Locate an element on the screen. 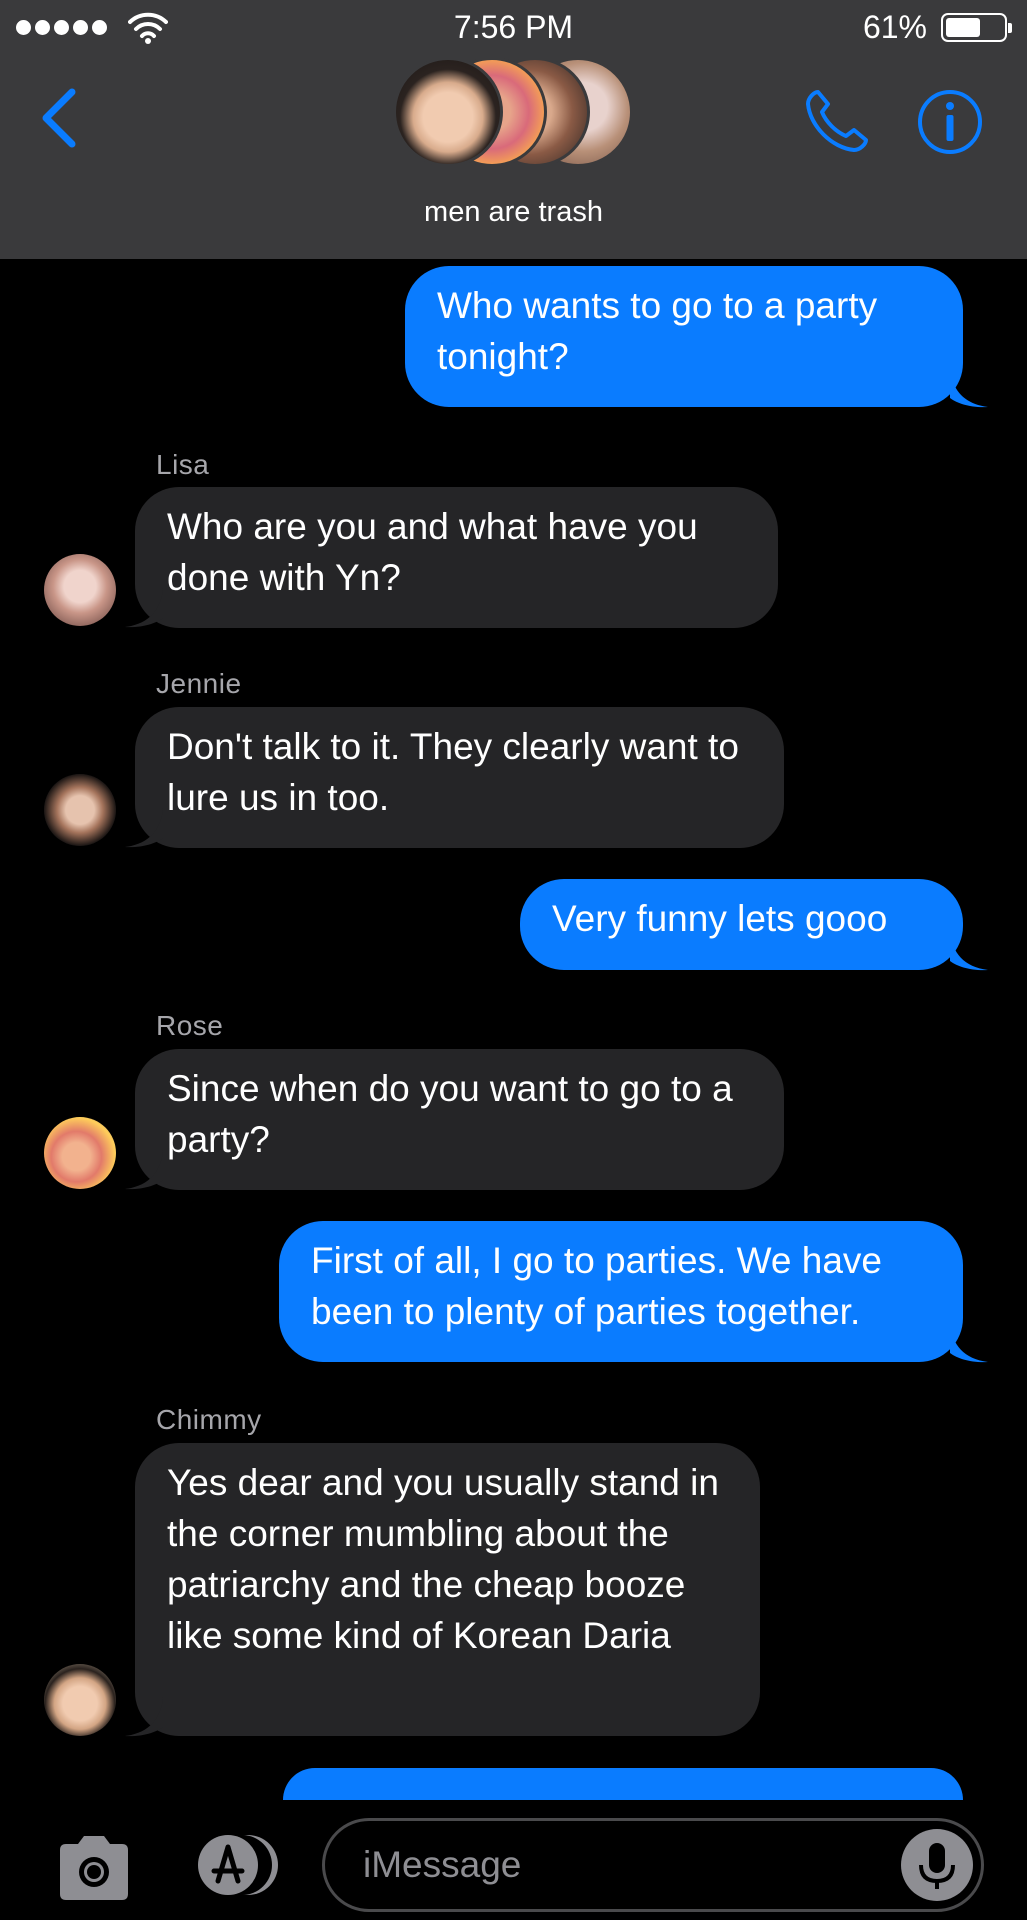 The width and height of the screenshot is (1027, 1920). outgoing-message: Who wants to go to a party tonight? is located at coordinates (684, 336).